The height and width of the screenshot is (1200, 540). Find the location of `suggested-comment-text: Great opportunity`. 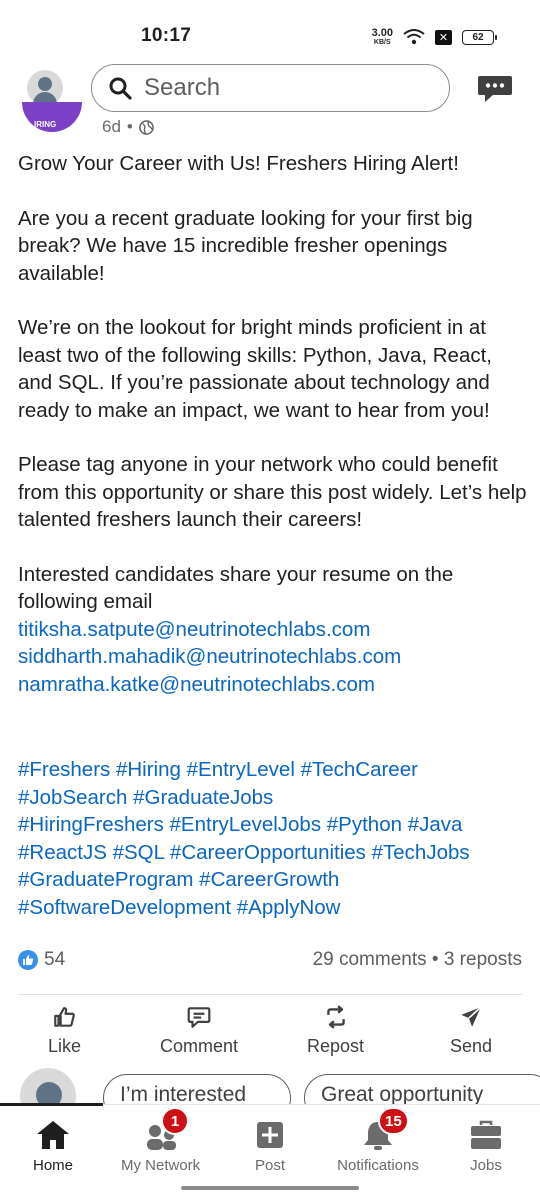

suggested-comment-text: Great opportunity is located at coordinates (402, 1094).